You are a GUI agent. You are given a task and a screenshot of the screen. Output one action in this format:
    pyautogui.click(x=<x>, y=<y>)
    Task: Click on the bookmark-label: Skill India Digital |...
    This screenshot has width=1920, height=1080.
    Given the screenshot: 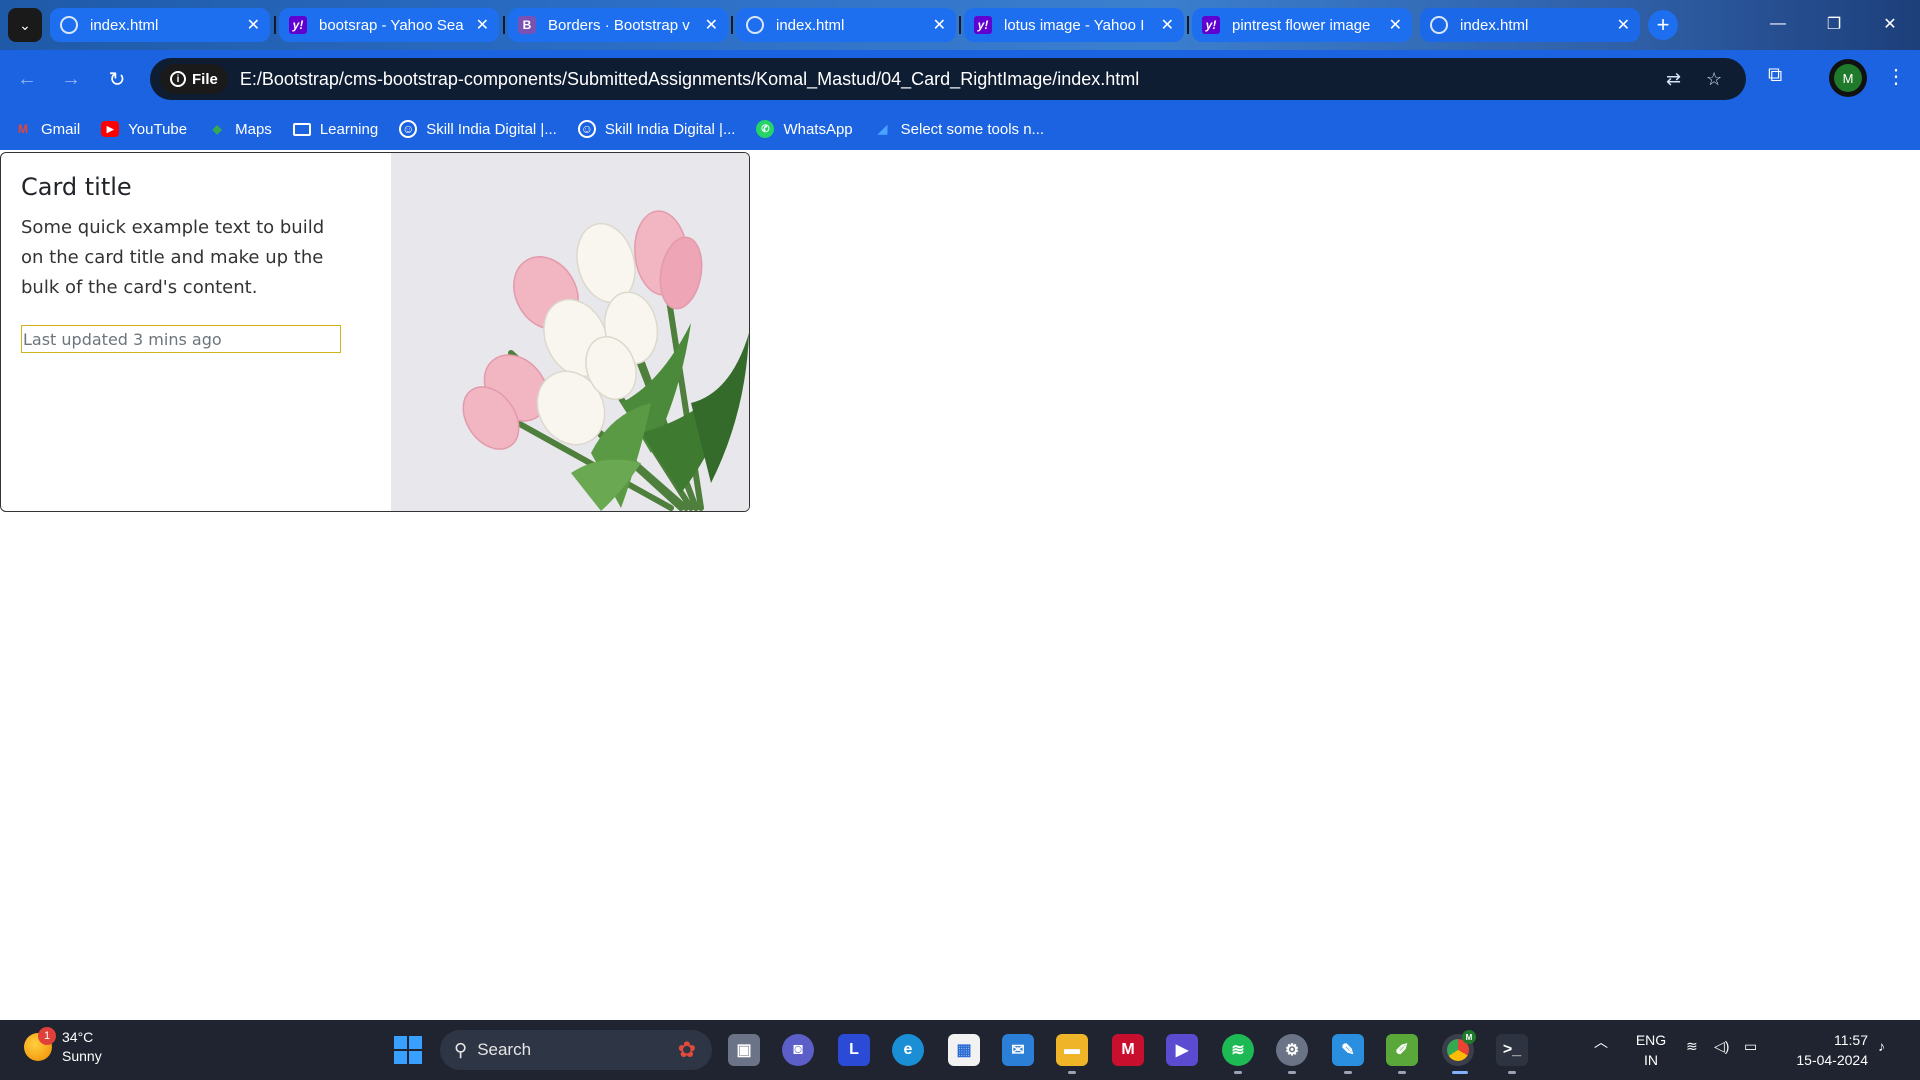 What is the action you would take?
    pyautogui.click(x=670, y=129)
    